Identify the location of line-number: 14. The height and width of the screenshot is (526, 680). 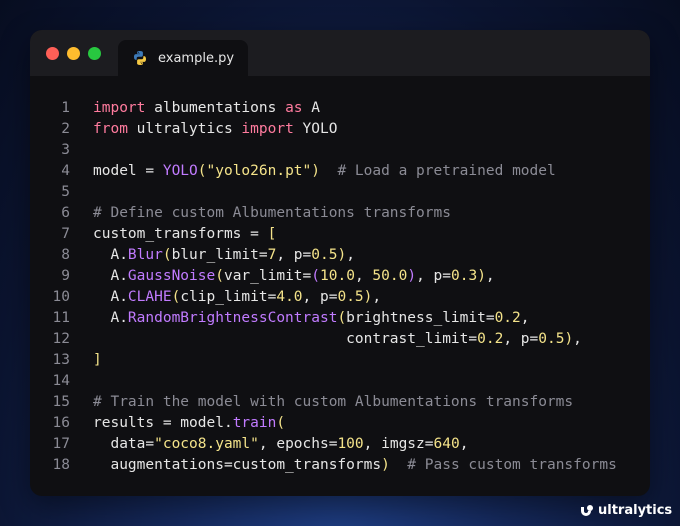
(61, 381).